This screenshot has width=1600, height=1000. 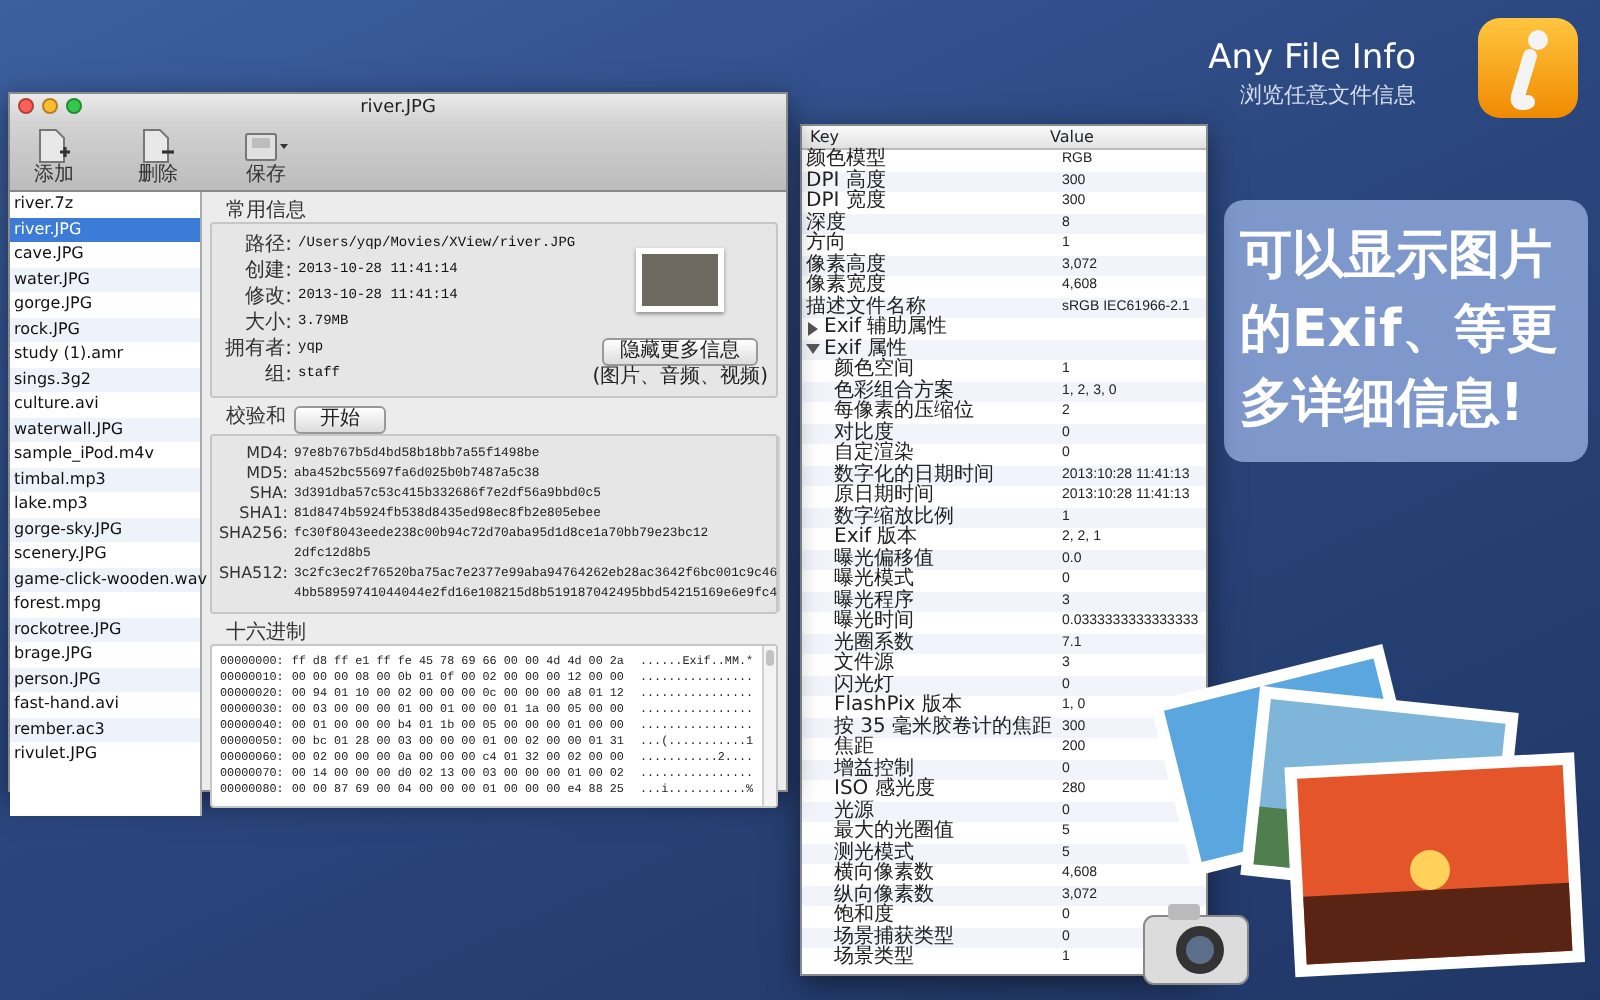 I want to click on exif-key: DPI 高度, so click(x=846, y=181).